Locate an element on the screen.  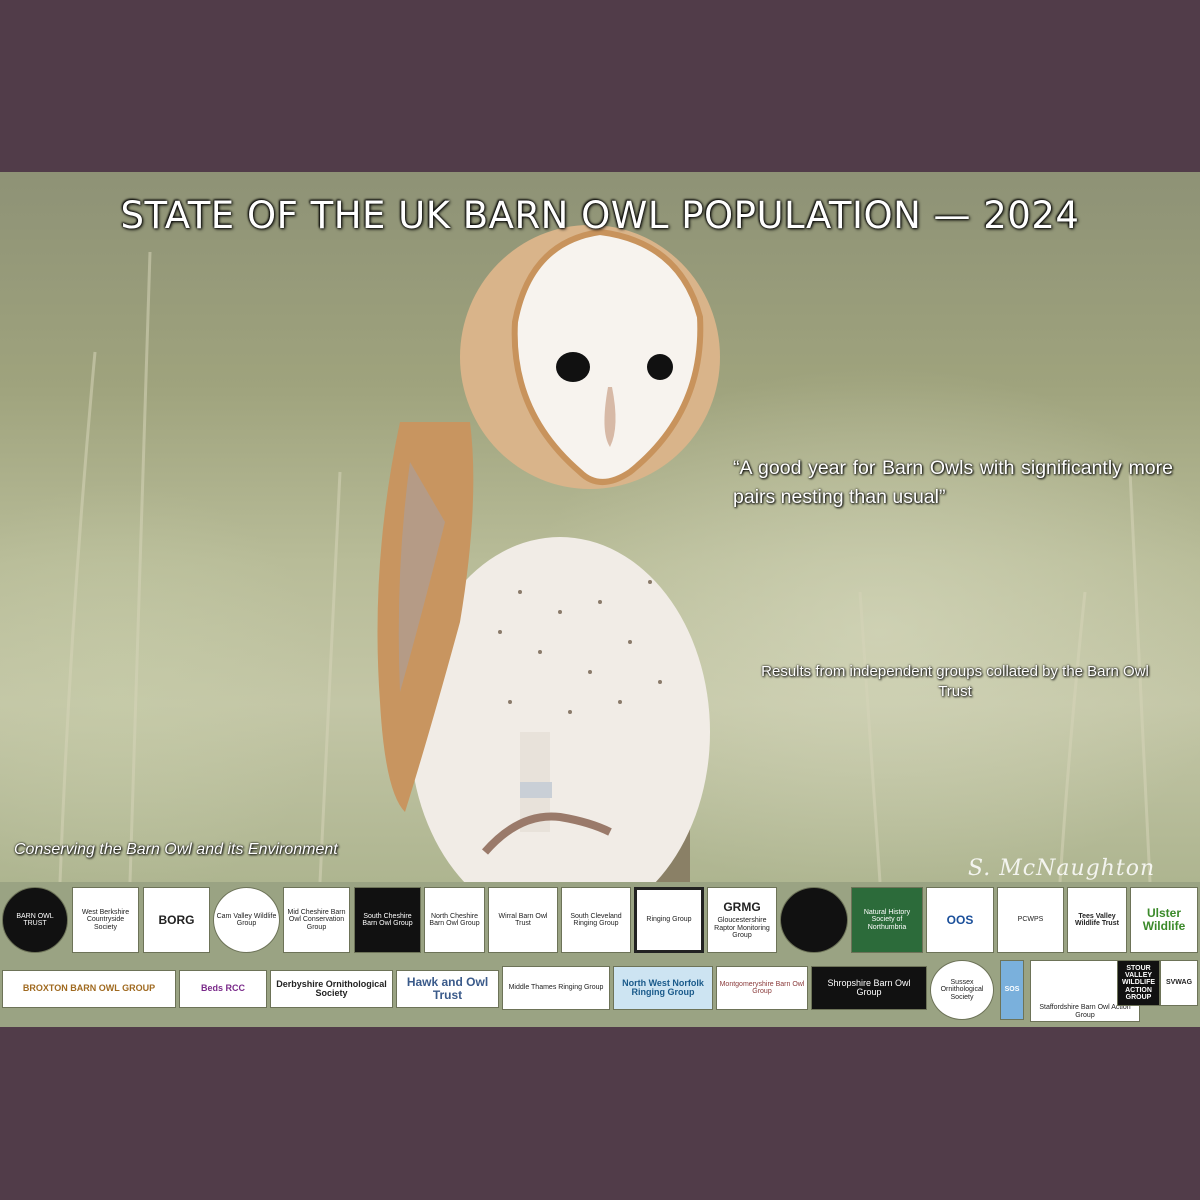
mid-cheshire-logo: Mid Cheshire Barn Owl Conservation Group is located at coordinates (316, 920).